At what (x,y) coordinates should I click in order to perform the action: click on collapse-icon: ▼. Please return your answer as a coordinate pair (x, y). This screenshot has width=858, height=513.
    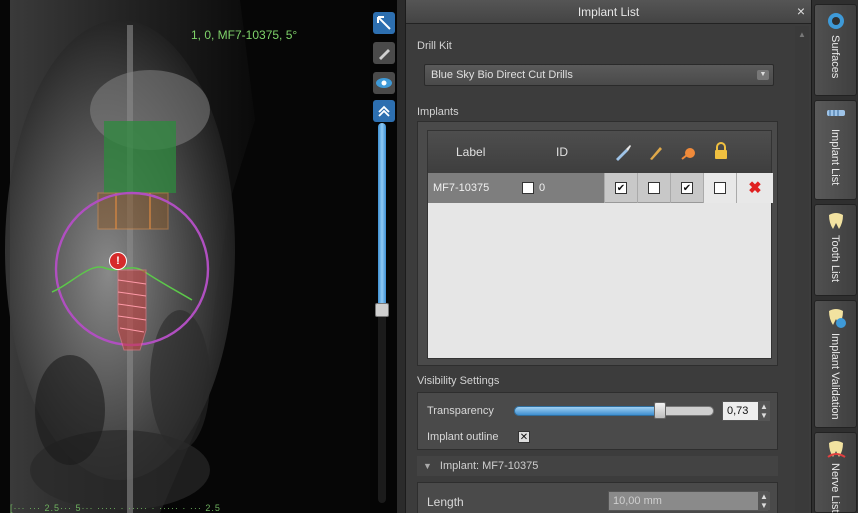
    Looking at the image, I should click on (427, 466).